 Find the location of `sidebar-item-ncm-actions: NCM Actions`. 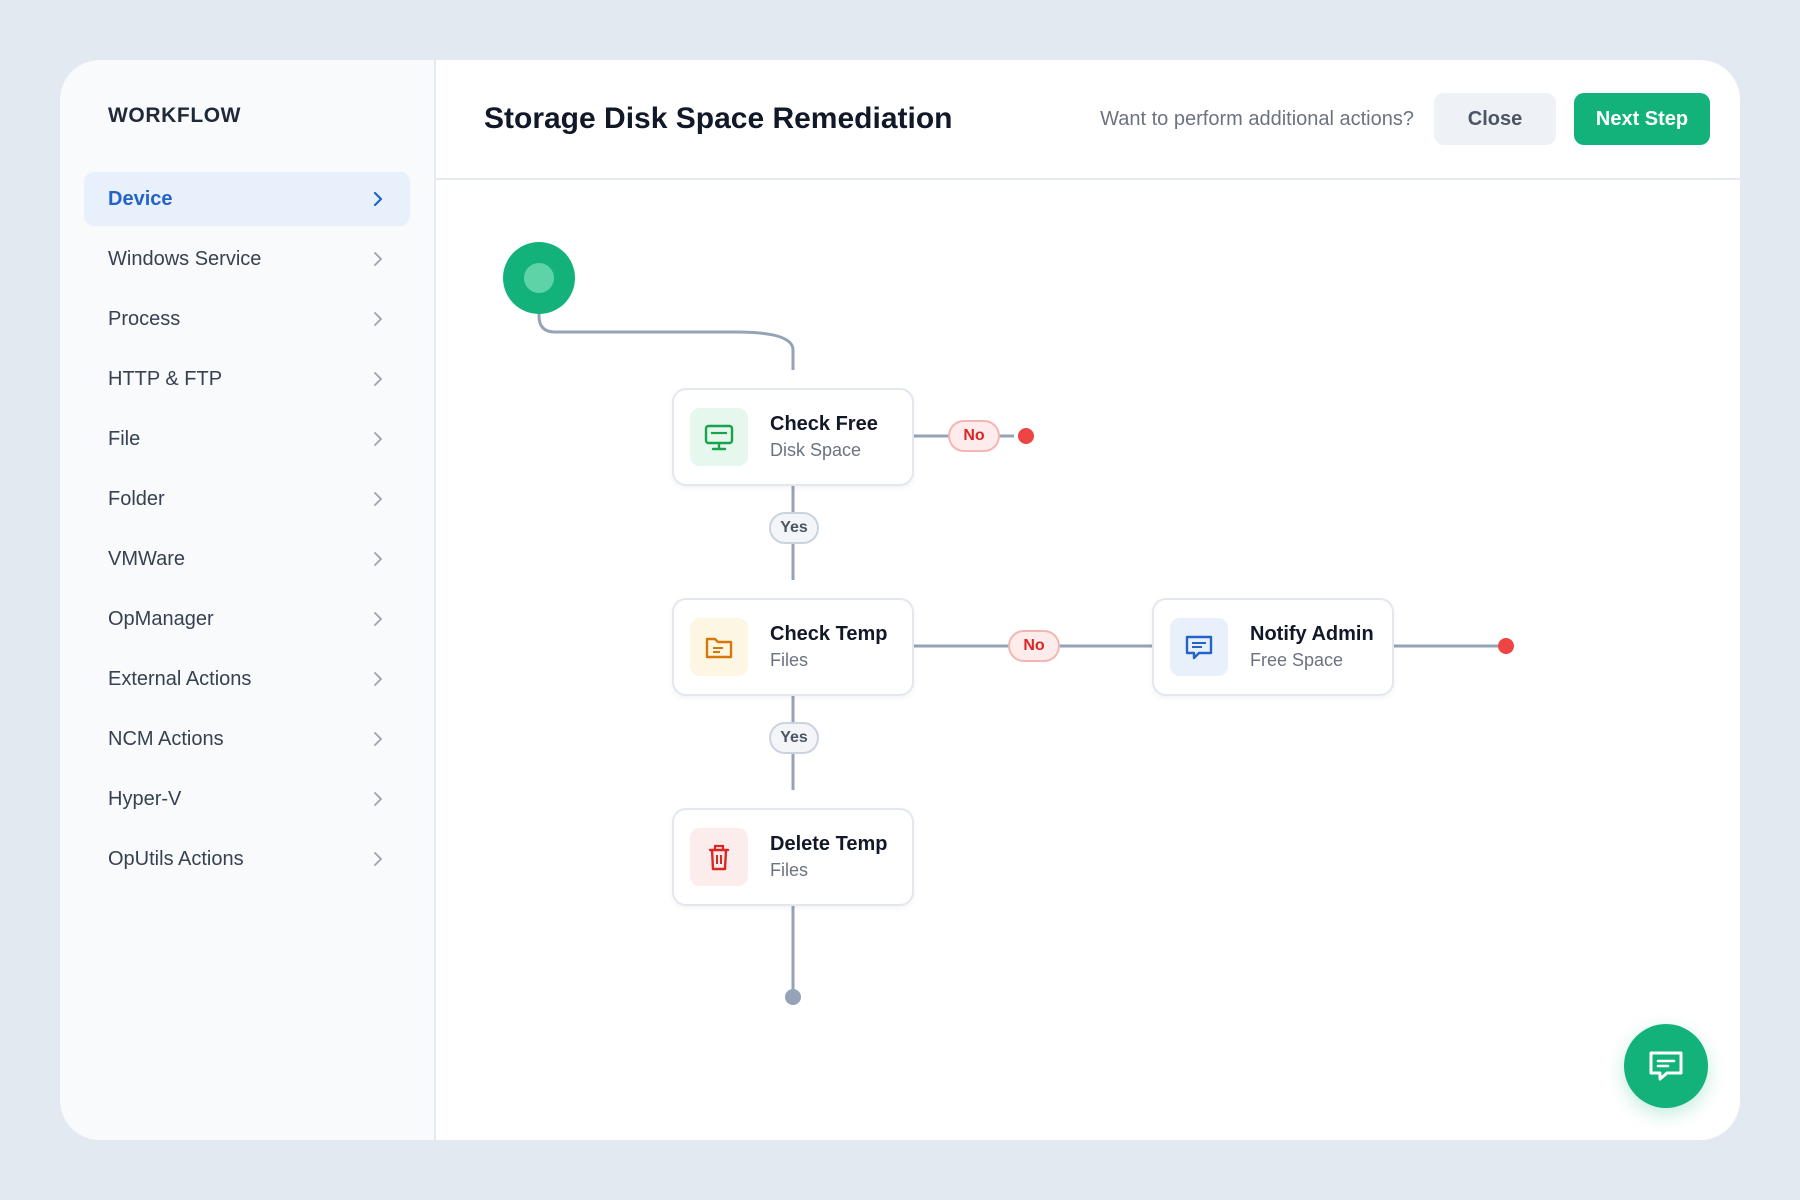

sidebar-item-ncm-actions: NCM Actions is located at coordinates (247, 739).